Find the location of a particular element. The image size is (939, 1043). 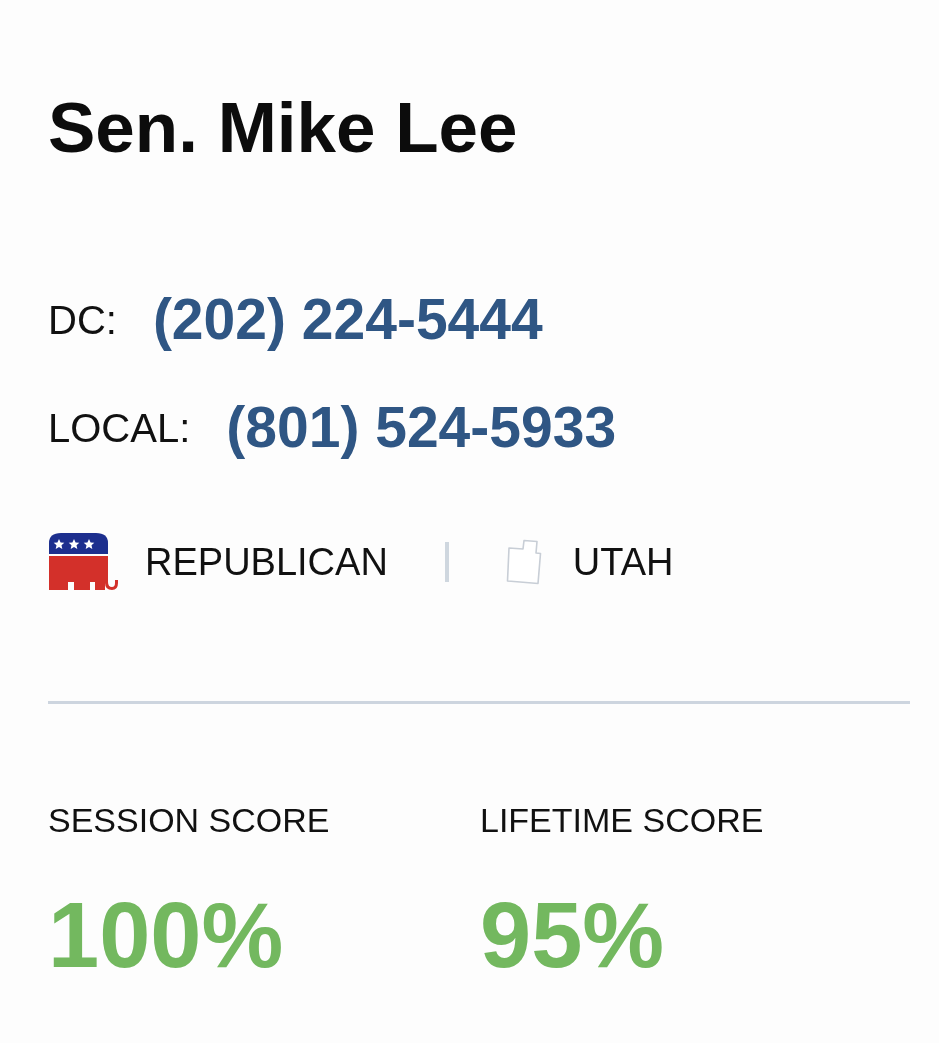

state-outline-icon is located at coordinates (523, 561).